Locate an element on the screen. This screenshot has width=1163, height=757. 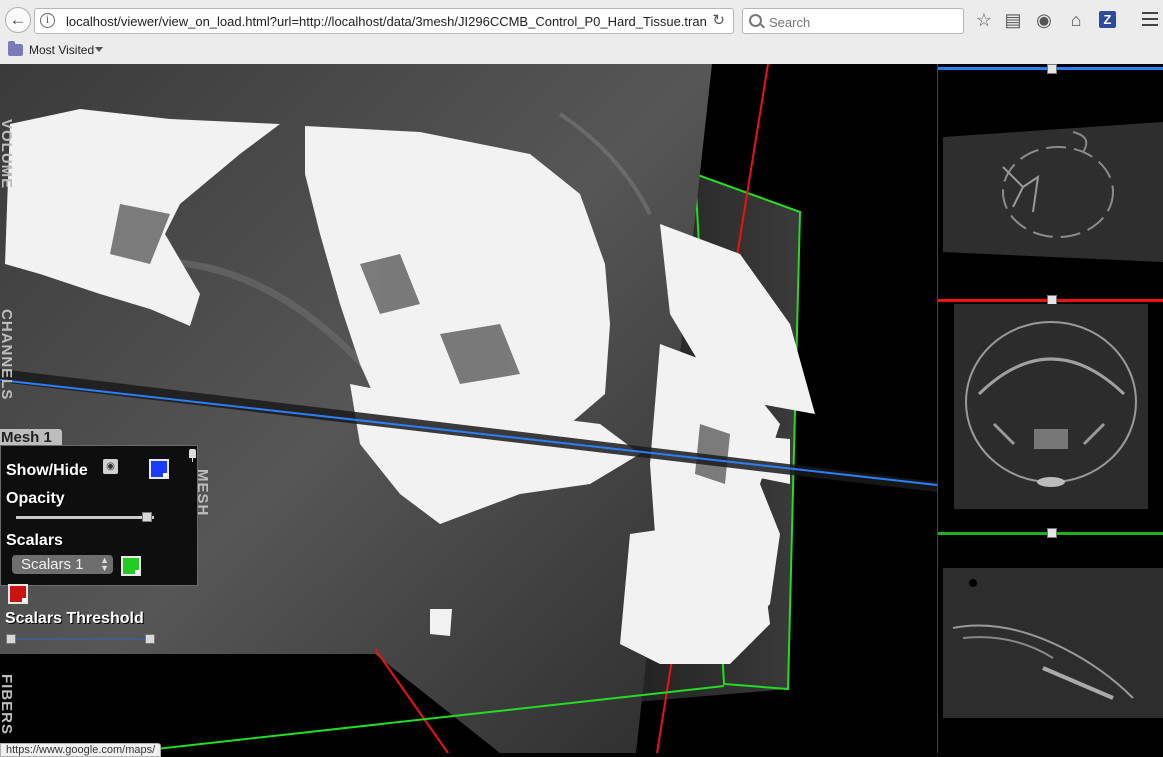
scalars-threshold-track is located at coordinates (81, 639).